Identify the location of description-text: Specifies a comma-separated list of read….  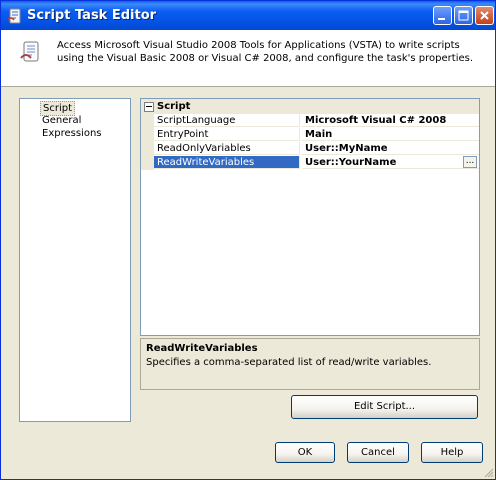
(289, 362).